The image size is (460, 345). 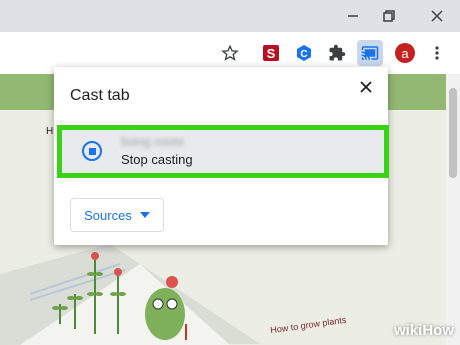 I want to click on sources-button: Sources, so click(x=117, y=215).